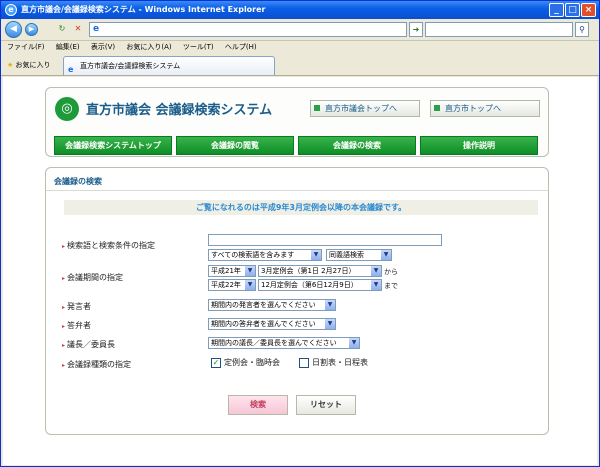 The image size is (600, 467). What do you see at coordinates (89, 344) in the screenshot?
I see `chair-label: ▸ 議長／委員長` at bounding box center [89, 344].